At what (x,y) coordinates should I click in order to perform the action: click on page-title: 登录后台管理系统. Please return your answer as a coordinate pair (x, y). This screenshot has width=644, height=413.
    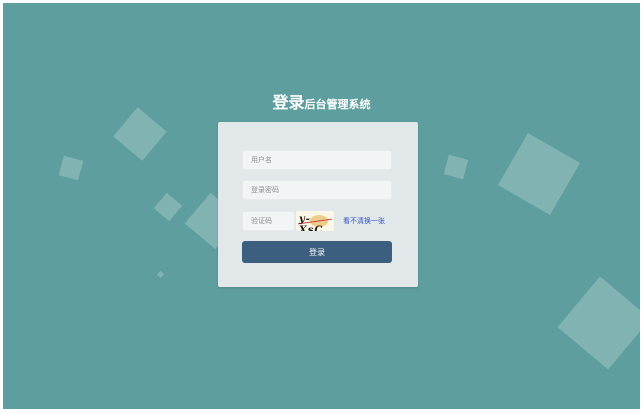
    Looking at the image, I should click on (321, 101).